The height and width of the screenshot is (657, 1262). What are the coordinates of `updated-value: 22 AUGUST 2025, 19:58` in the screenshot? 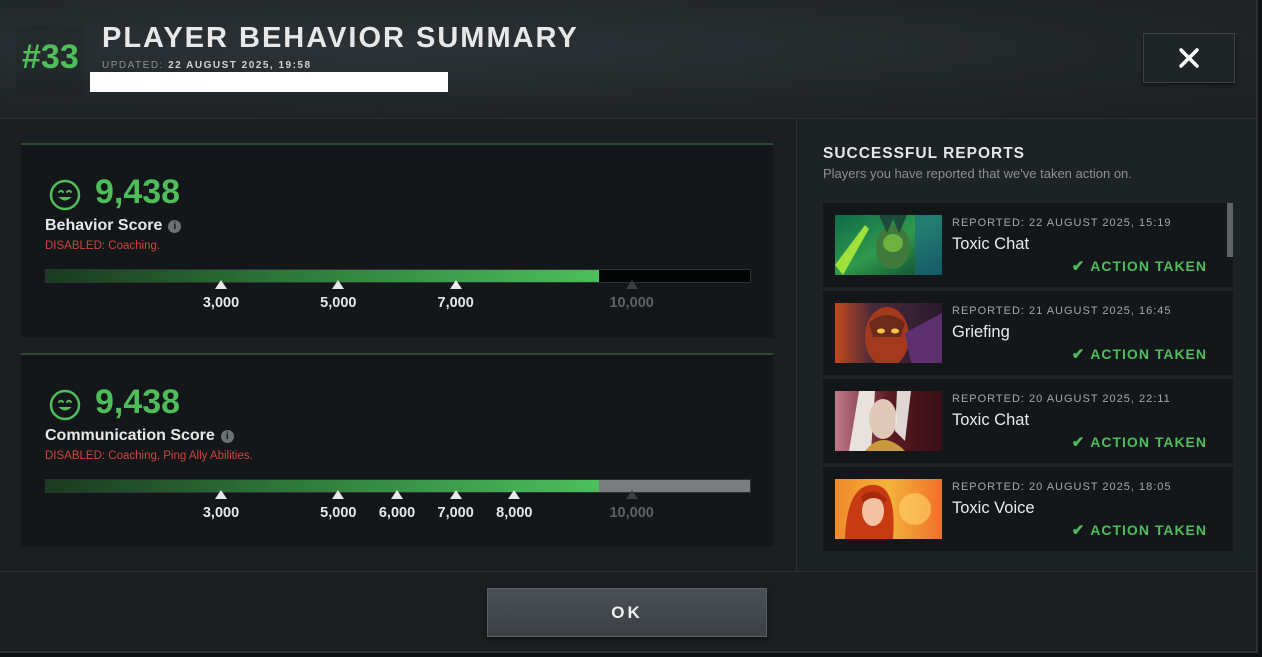 It's located at (240, 65).